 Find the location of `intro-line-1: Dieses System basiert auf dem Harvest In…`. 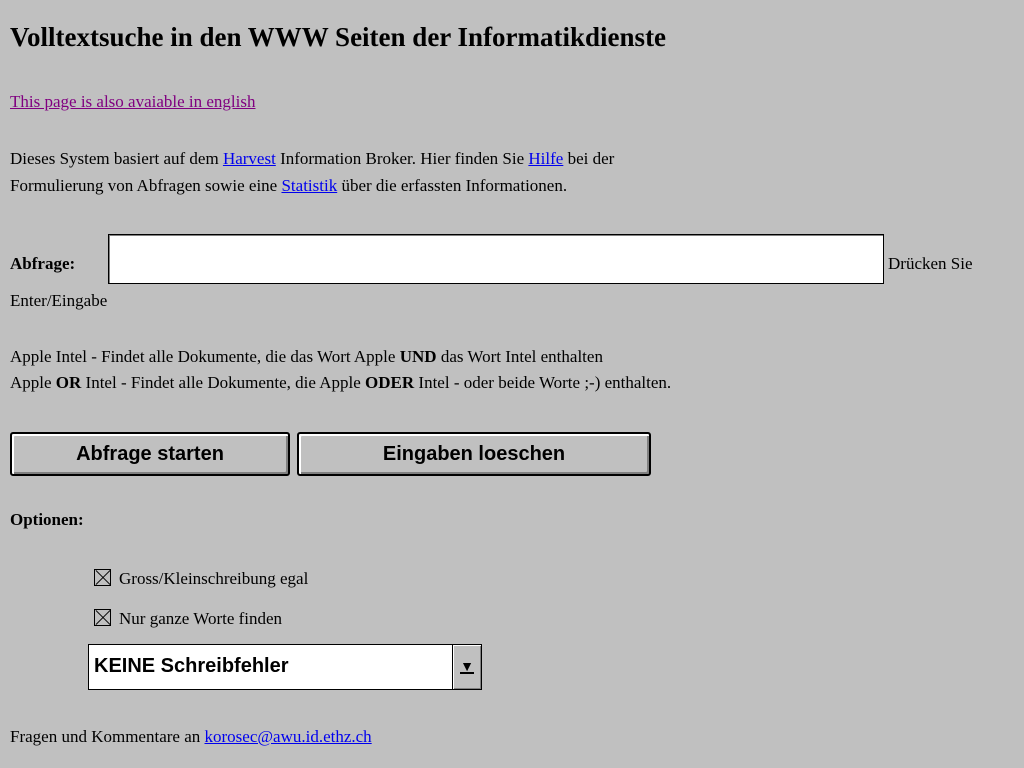

intro-line-1: Dieses System basiert auf dem Harvest In… is located at coordinates (312, 159).